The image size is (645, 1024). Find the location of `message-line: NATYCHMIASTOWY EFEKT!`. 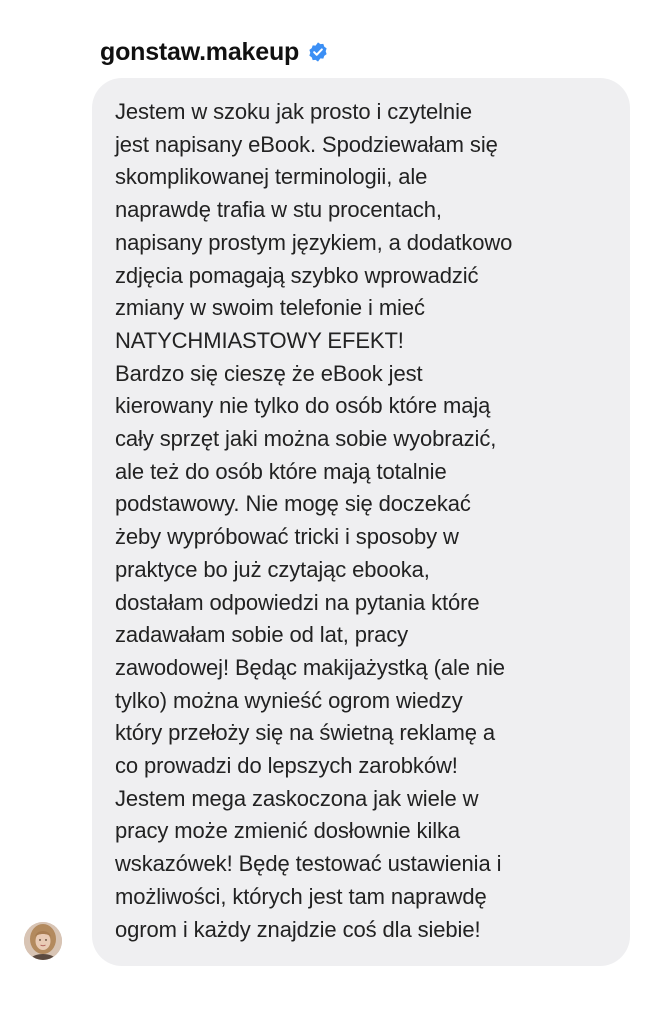

message-line: NATYCHMIASTOWY EFEKT! is located at coordinates (259, 340).